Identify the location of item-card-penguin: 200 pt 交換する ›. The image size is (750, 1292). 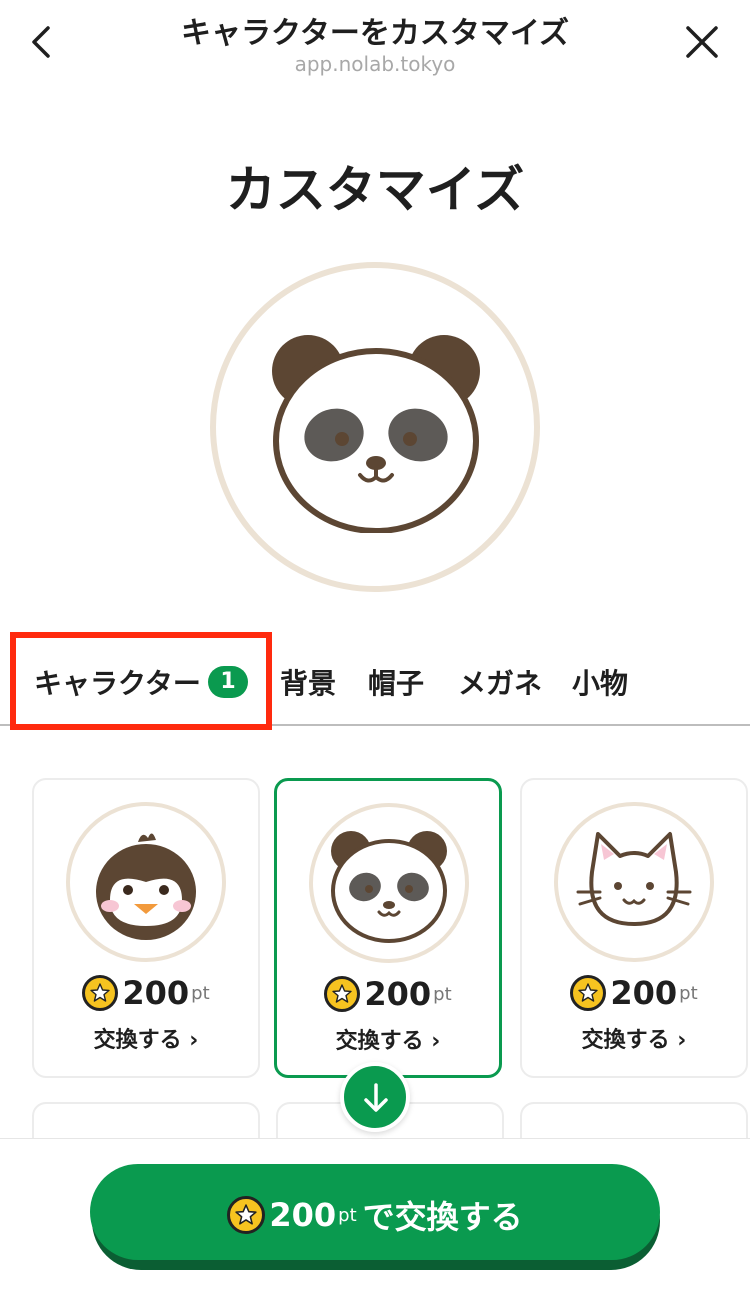
(146, 928).